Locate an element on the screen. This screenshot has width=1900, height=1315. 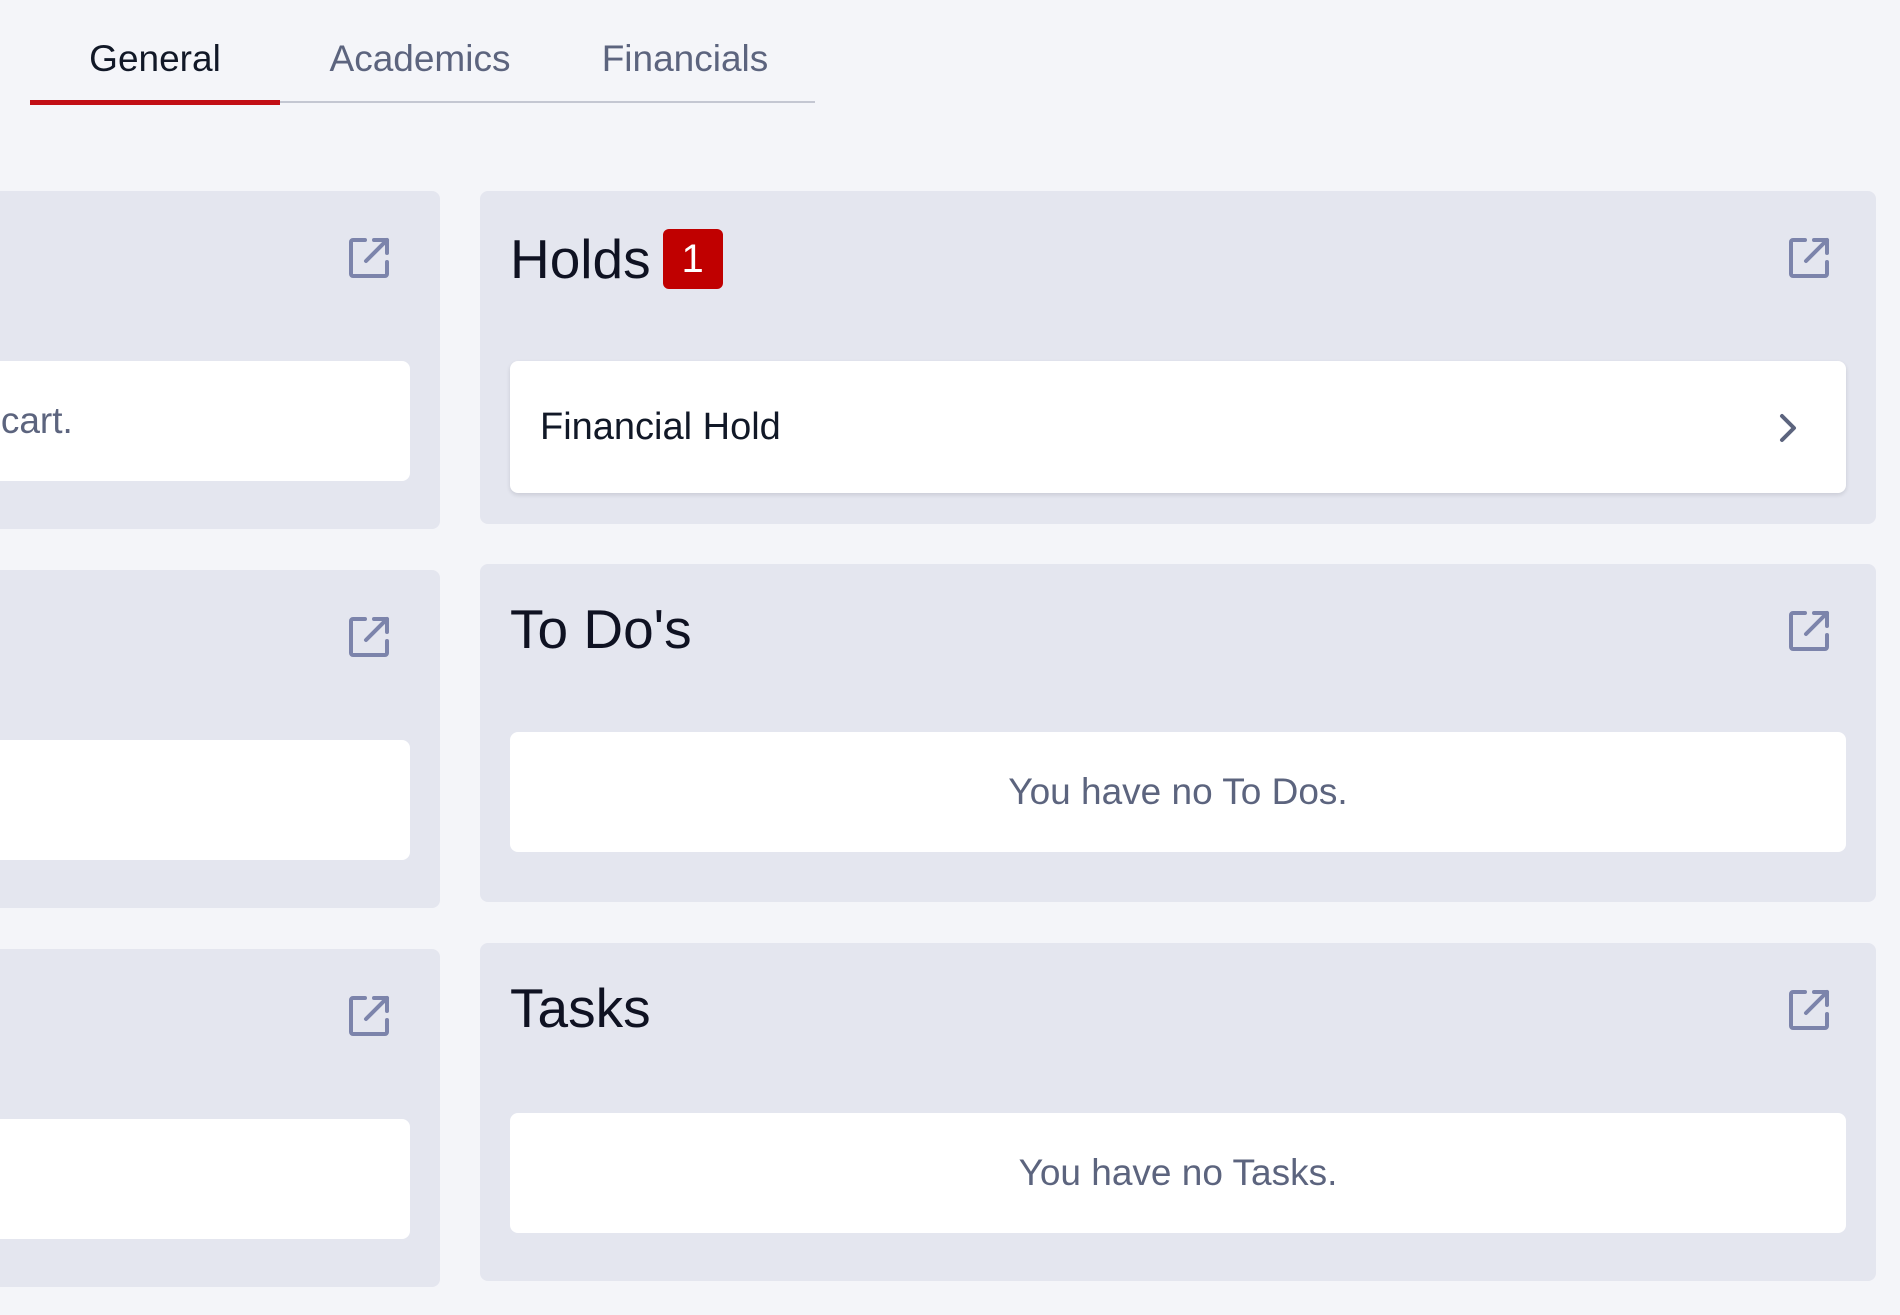
holds-title-text: Holds is located at coordinates (580, 258).